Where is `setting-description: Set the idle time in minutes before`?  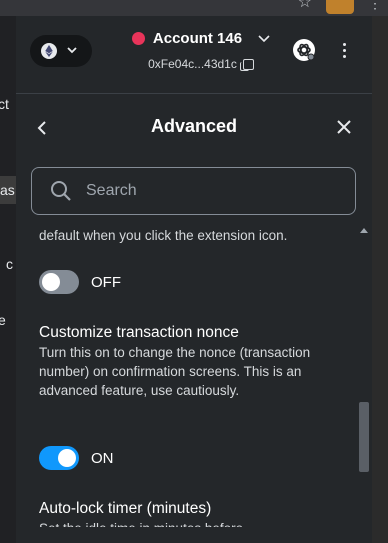
setting-description: Set the idle time in minutes before is located at coordinates (189, 523).